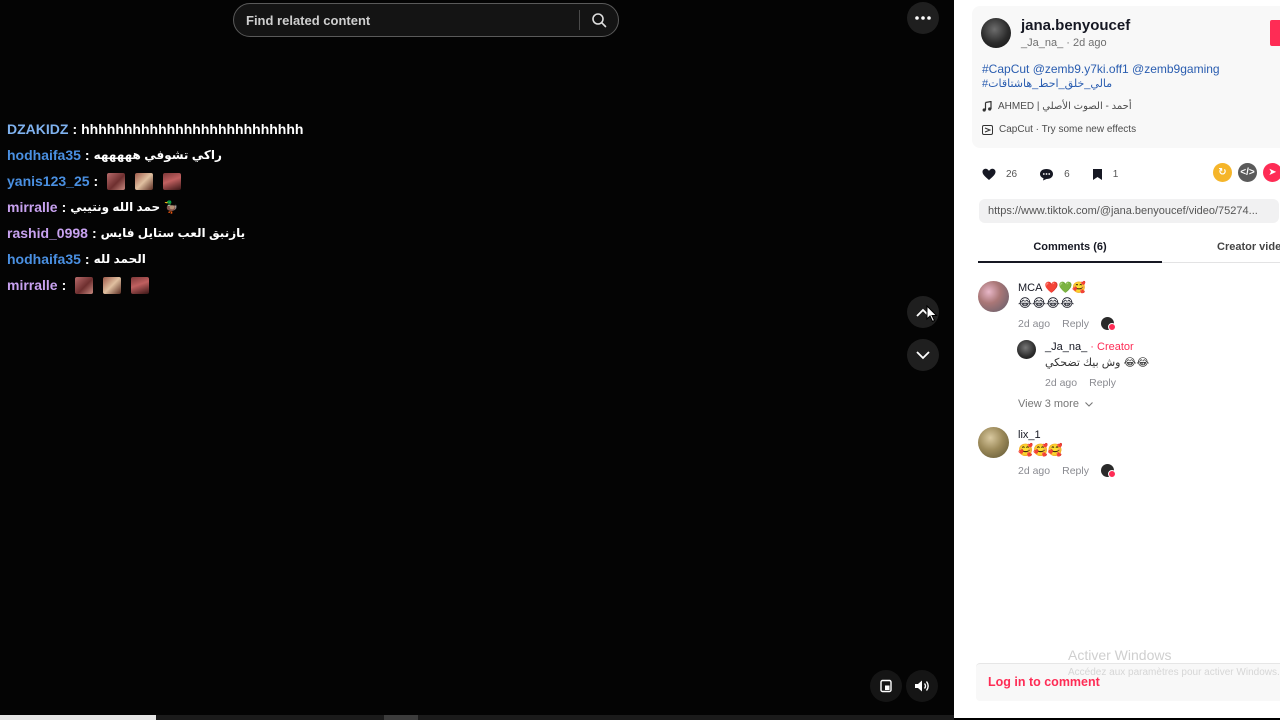 This screenshot has width=1280, height=720. What do you see at coordinates (173, 233) in the screenshot?
I see `chat-text: يازنبق العب ستايل فايس` at bounding box center [173, 233].